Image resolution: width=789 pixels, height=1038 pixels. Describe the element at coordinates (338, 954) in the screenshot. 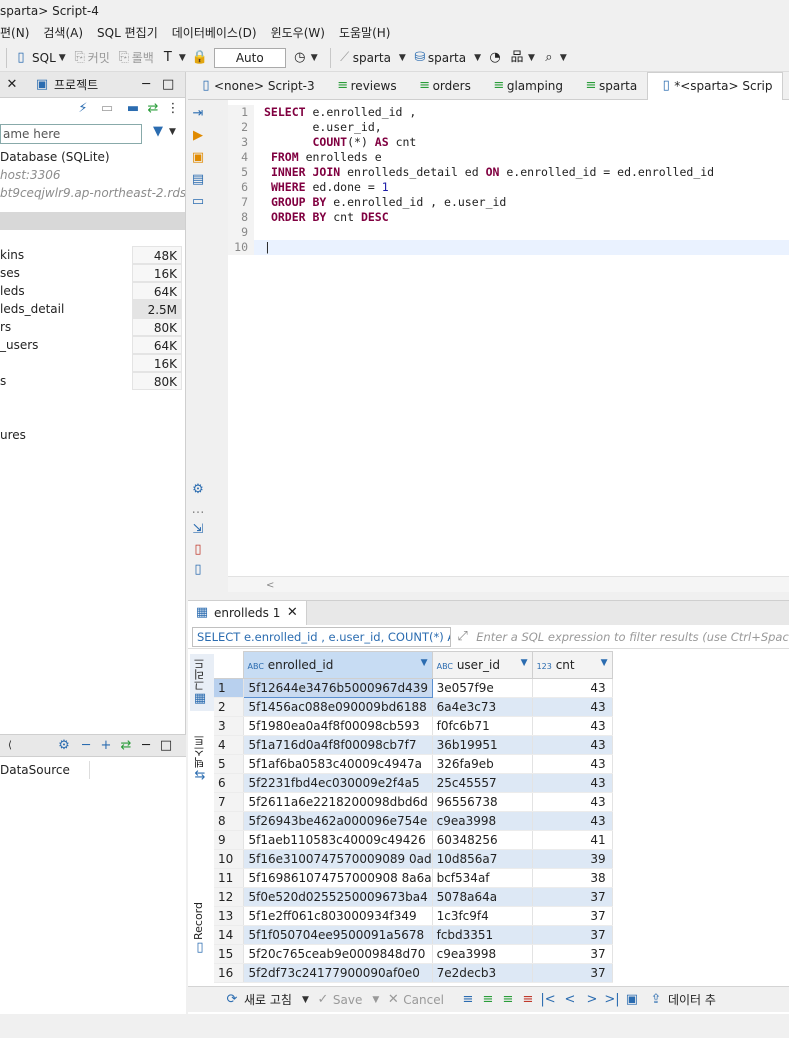

I see `enrolled-id-cell: 5f20c765ceab9e0009848d70` at that location.